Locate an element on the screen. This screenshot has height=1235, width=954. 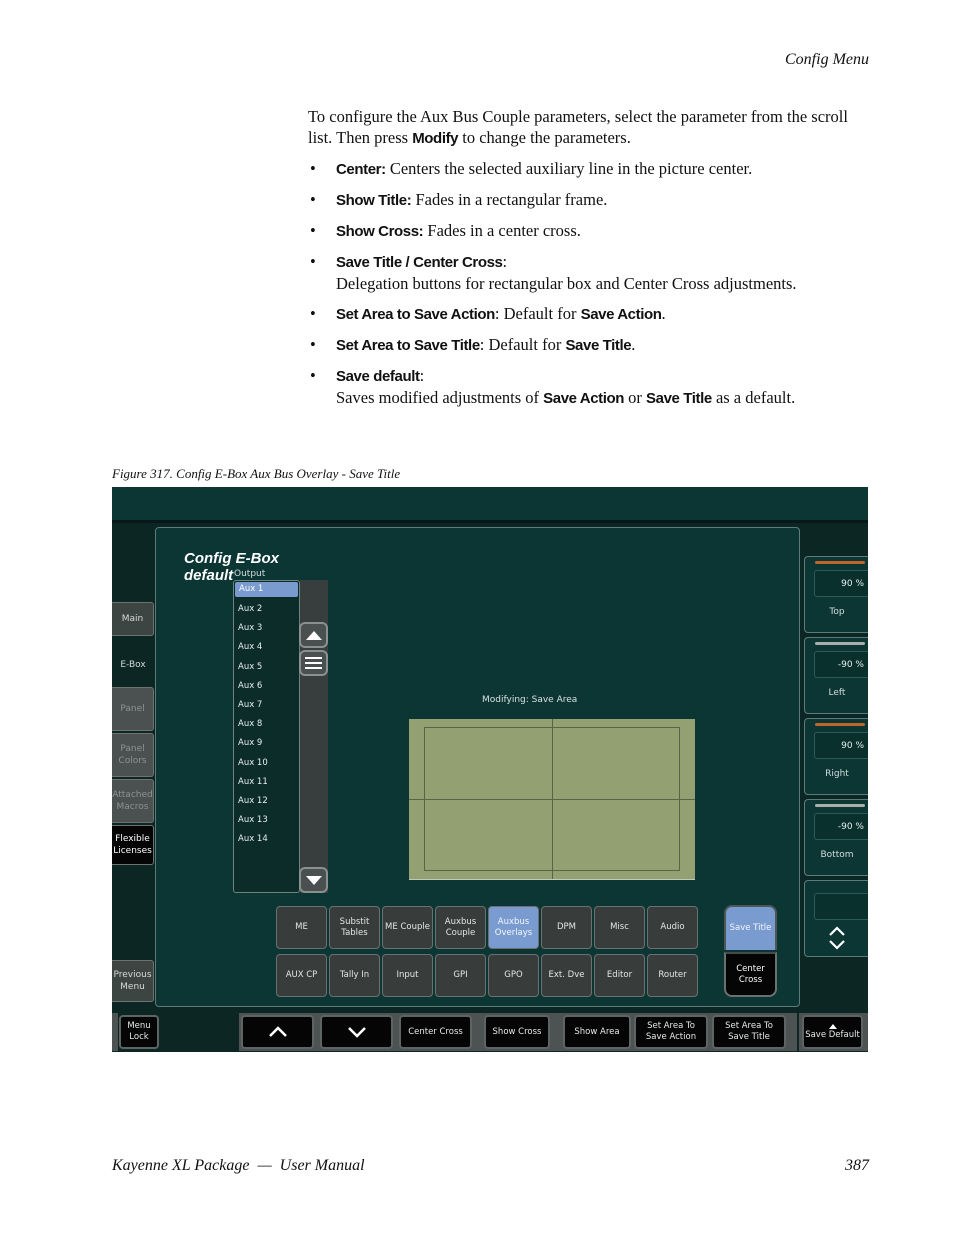
center-cross-vertical is located at coordinates (552, 799).